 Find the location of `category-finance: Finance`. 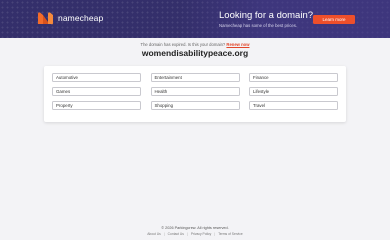

category-finance: Finance is located at coordinates (293, 77).